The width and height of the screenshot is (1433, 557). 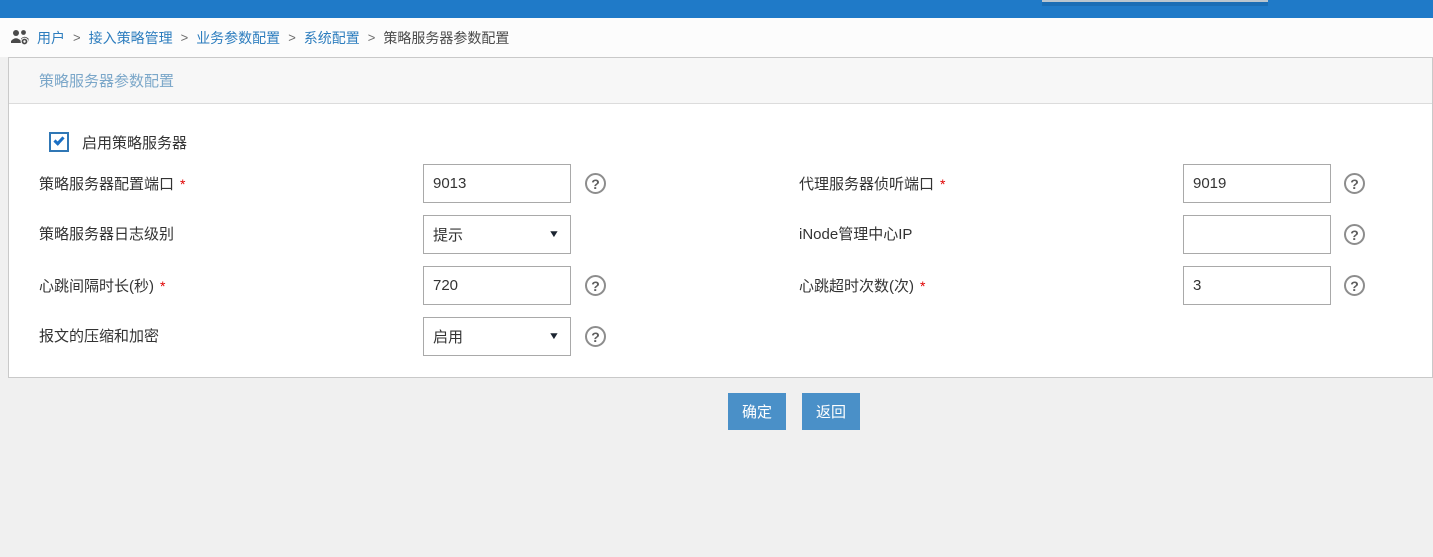 I want to click on config-port-label-text: 策略服务器配置端口, so click(x=107, y=184).